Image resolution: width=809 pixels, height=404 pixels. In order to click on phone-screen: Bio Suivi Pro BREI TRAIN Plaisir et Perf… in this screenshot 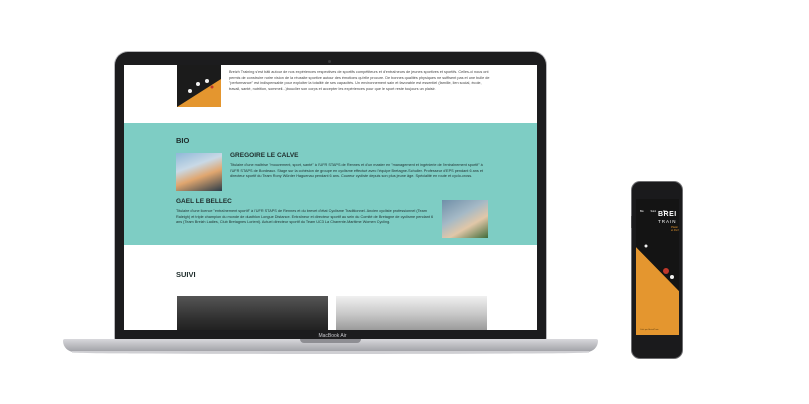, I will do `click(657, 267)`.